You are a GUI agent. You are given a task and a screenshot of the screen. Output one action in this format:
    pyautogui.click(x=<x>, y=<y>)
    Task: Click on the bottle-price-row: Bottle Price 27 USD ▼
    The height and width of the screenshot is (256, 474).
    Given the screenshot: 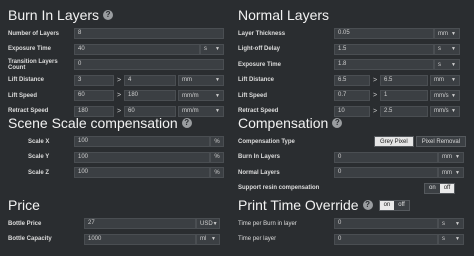 What is the action you would take?
    pyautogui.click(x=121, y=223)
    